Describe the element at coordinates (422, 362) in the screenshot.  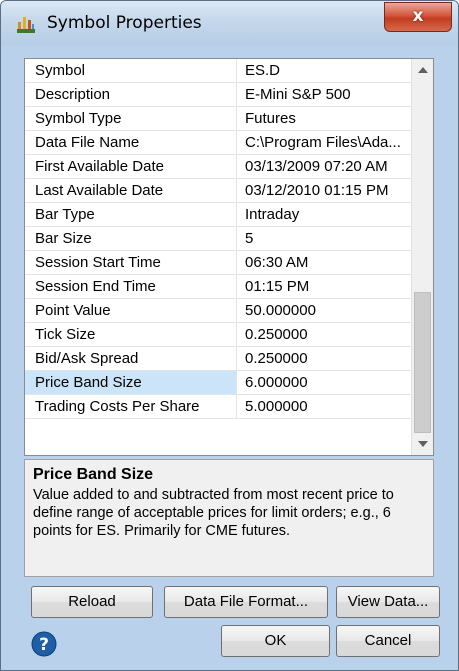
I see `scroll-thumb` at that location.